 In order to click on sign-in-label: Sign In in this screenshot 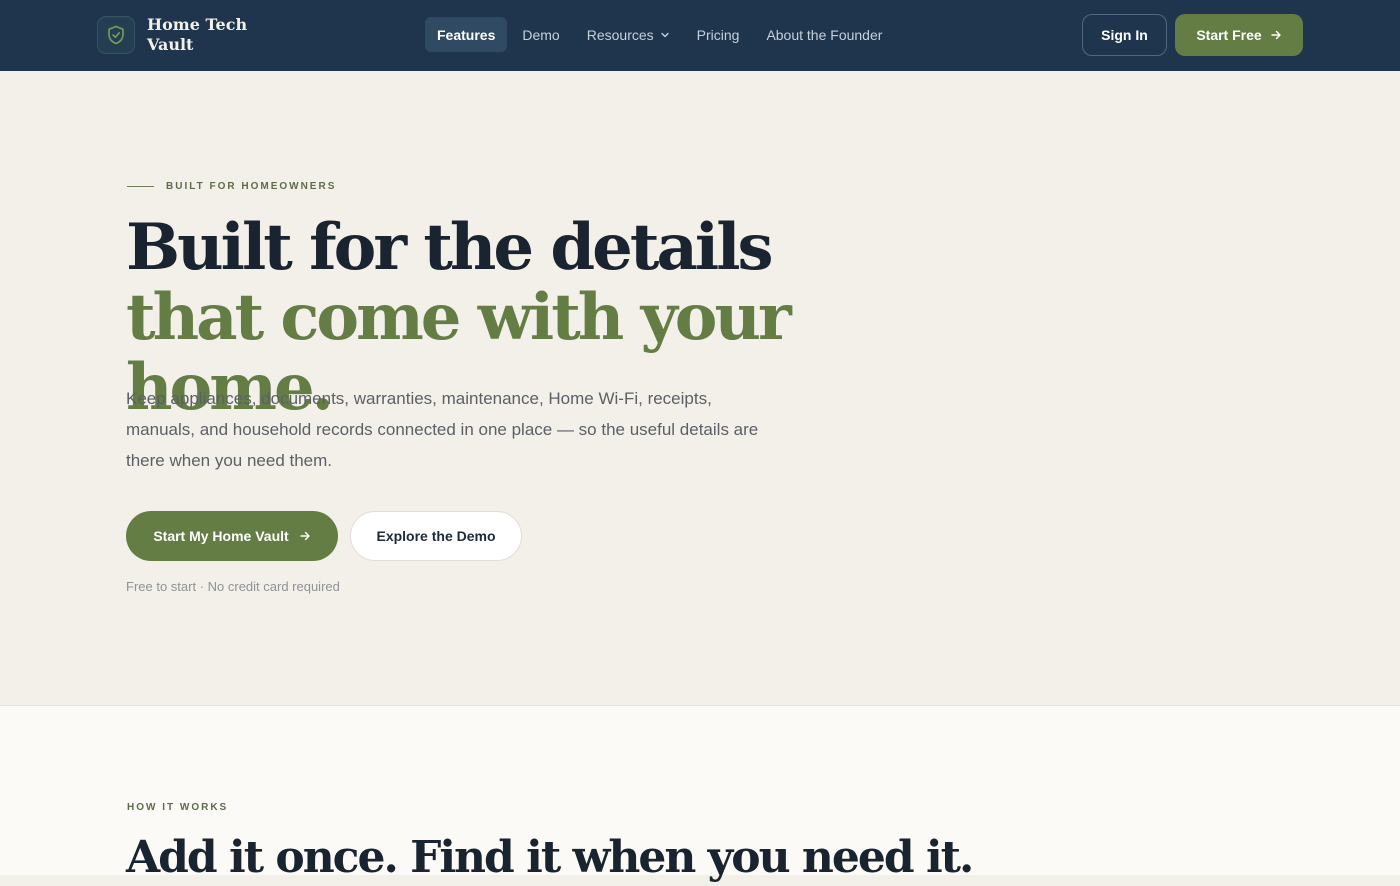, I will do `click(1124, 35)`.